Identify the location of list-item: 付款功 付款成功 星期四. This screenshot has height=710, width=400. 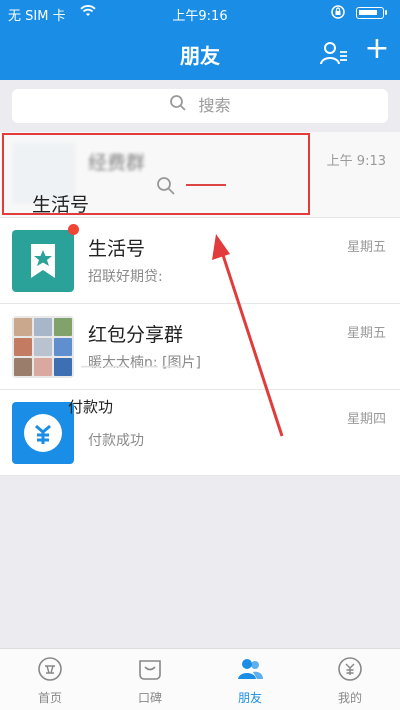
(200, 433).